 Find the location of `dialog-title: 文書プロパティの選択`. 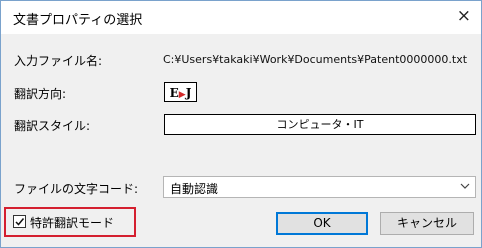

dialog-title: 文書プロパティの選択 is located at coordinates (78, 20).